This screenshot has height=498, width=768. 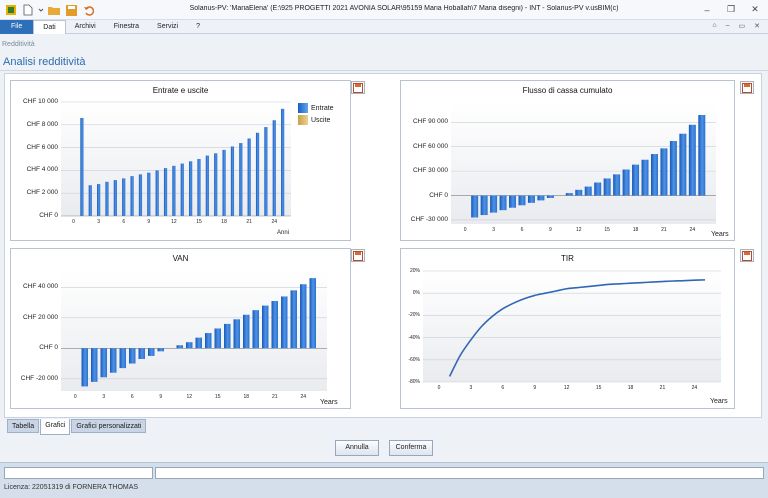 What do you see at coordinates (88, 10) in the screenshot?
I see `undo-icon` at bounding box center [88, 10].